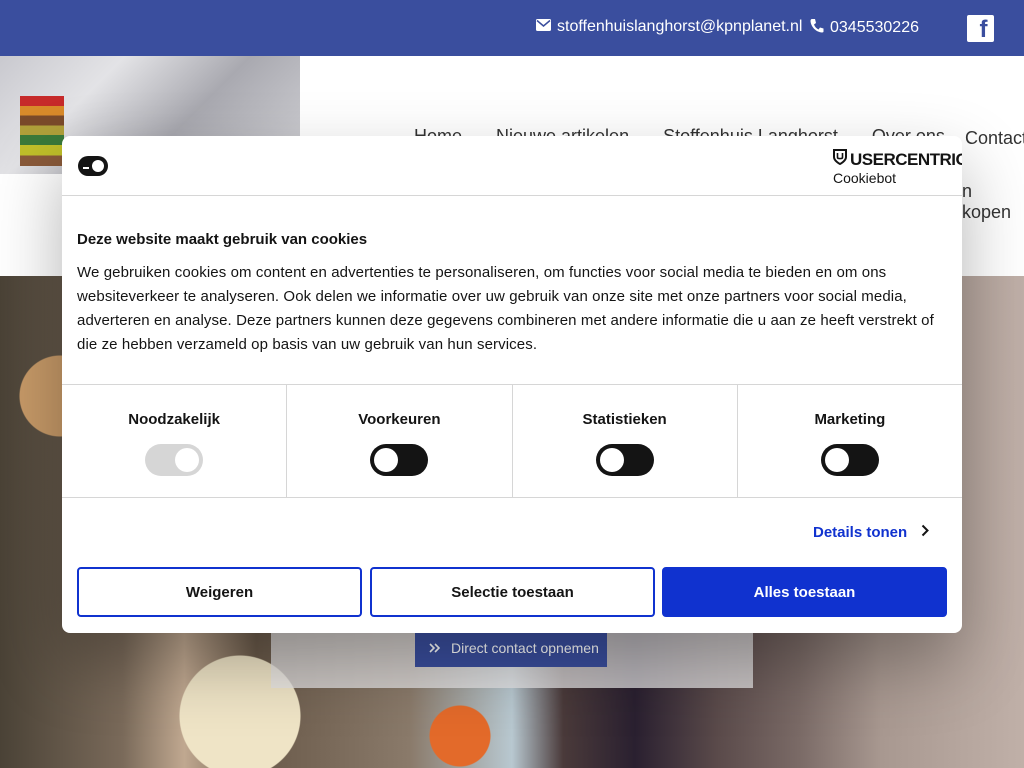 This screenshot has width=1024, height=768. I want to click on brand-name: USERCENTRICS, so click(906, 159).